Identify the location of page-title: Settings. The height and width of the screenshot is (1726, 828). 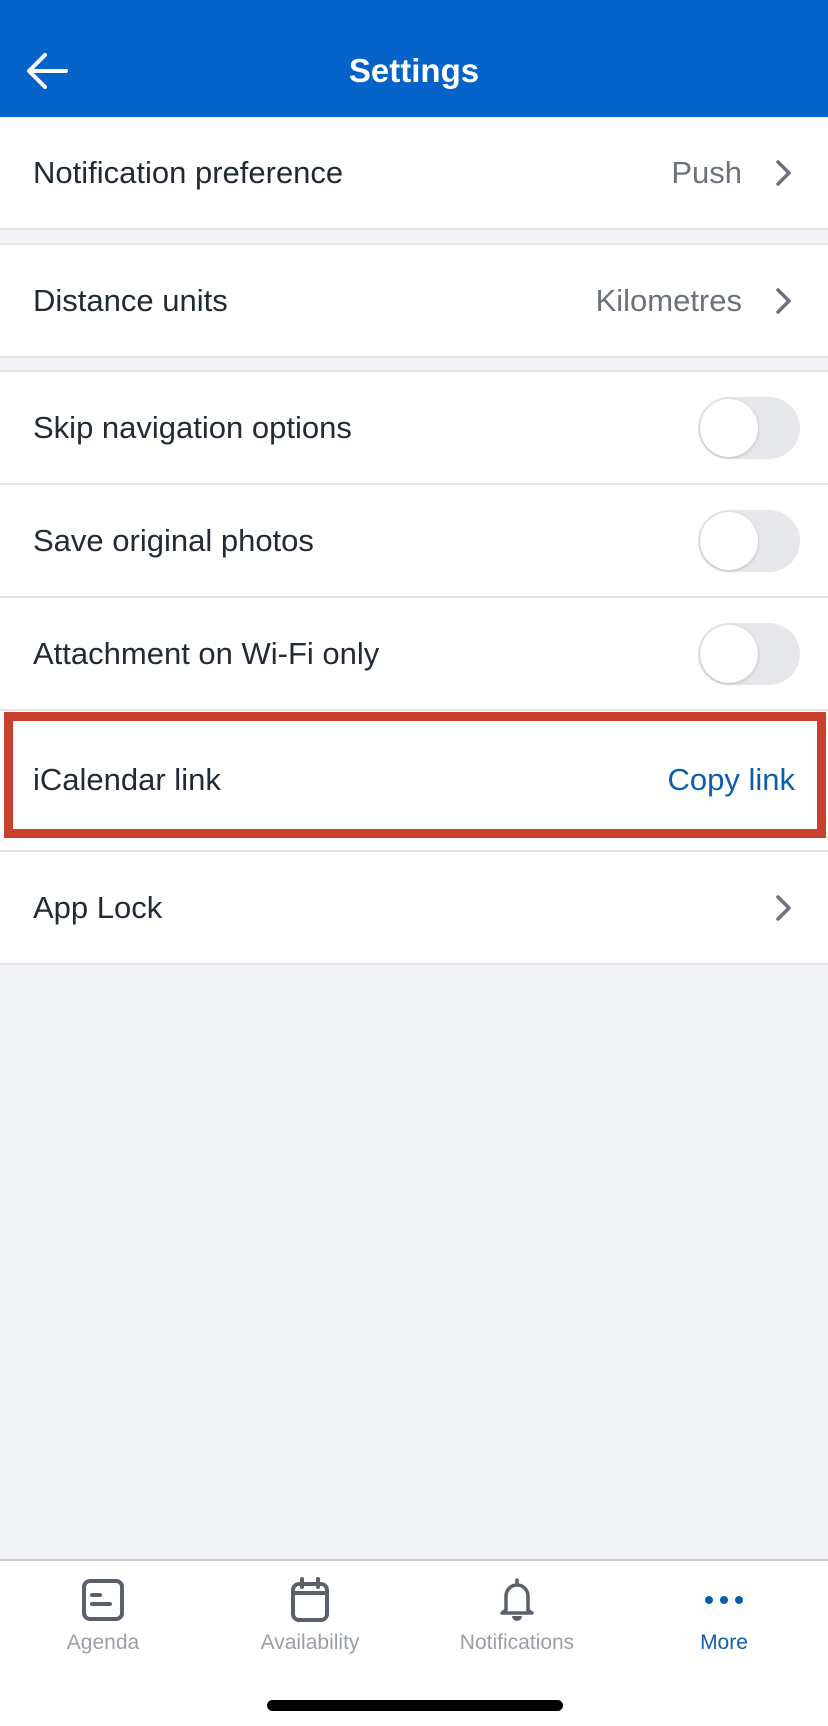
(414, 70).